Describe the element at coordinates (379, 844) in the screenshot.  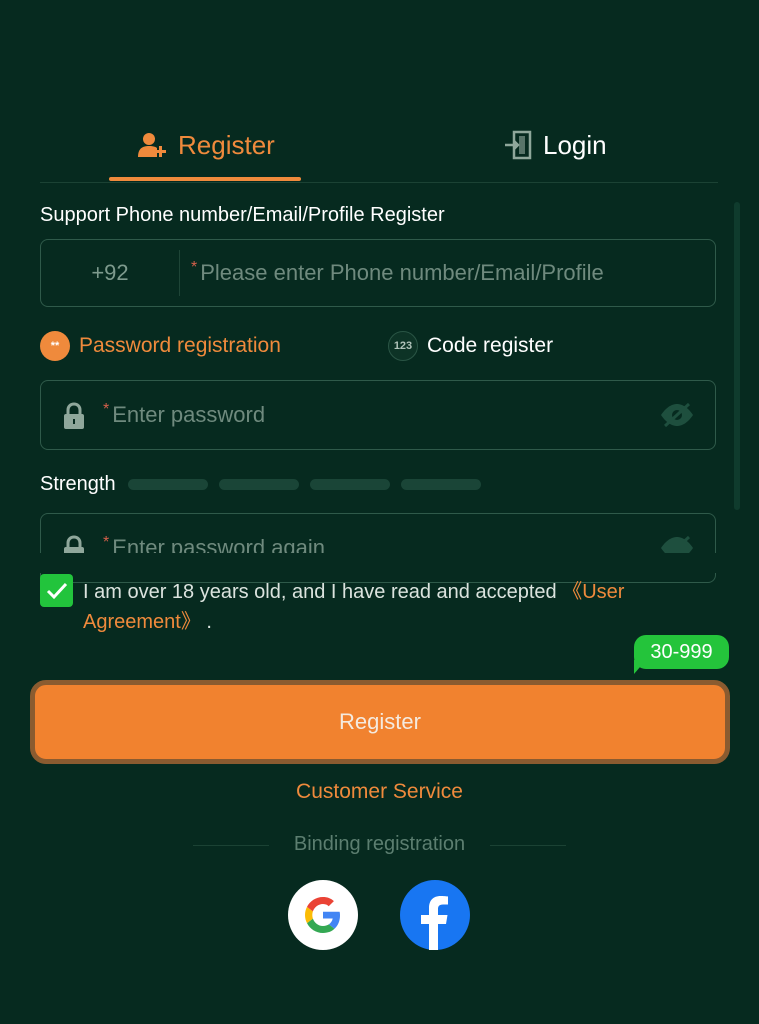
I see `binding-label: Binding registration` at that location.